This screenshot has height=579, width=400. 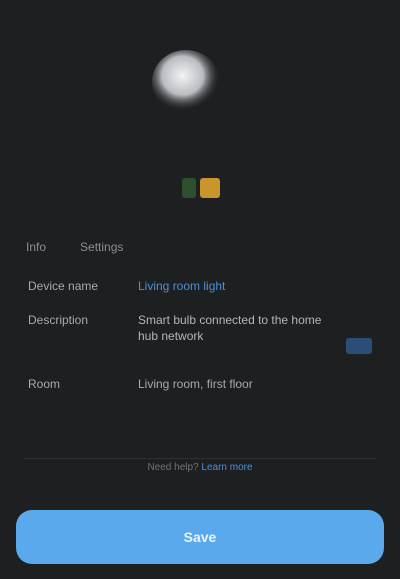 I want to click on helper-text-label: Need help?, so click(x=173, y=467).